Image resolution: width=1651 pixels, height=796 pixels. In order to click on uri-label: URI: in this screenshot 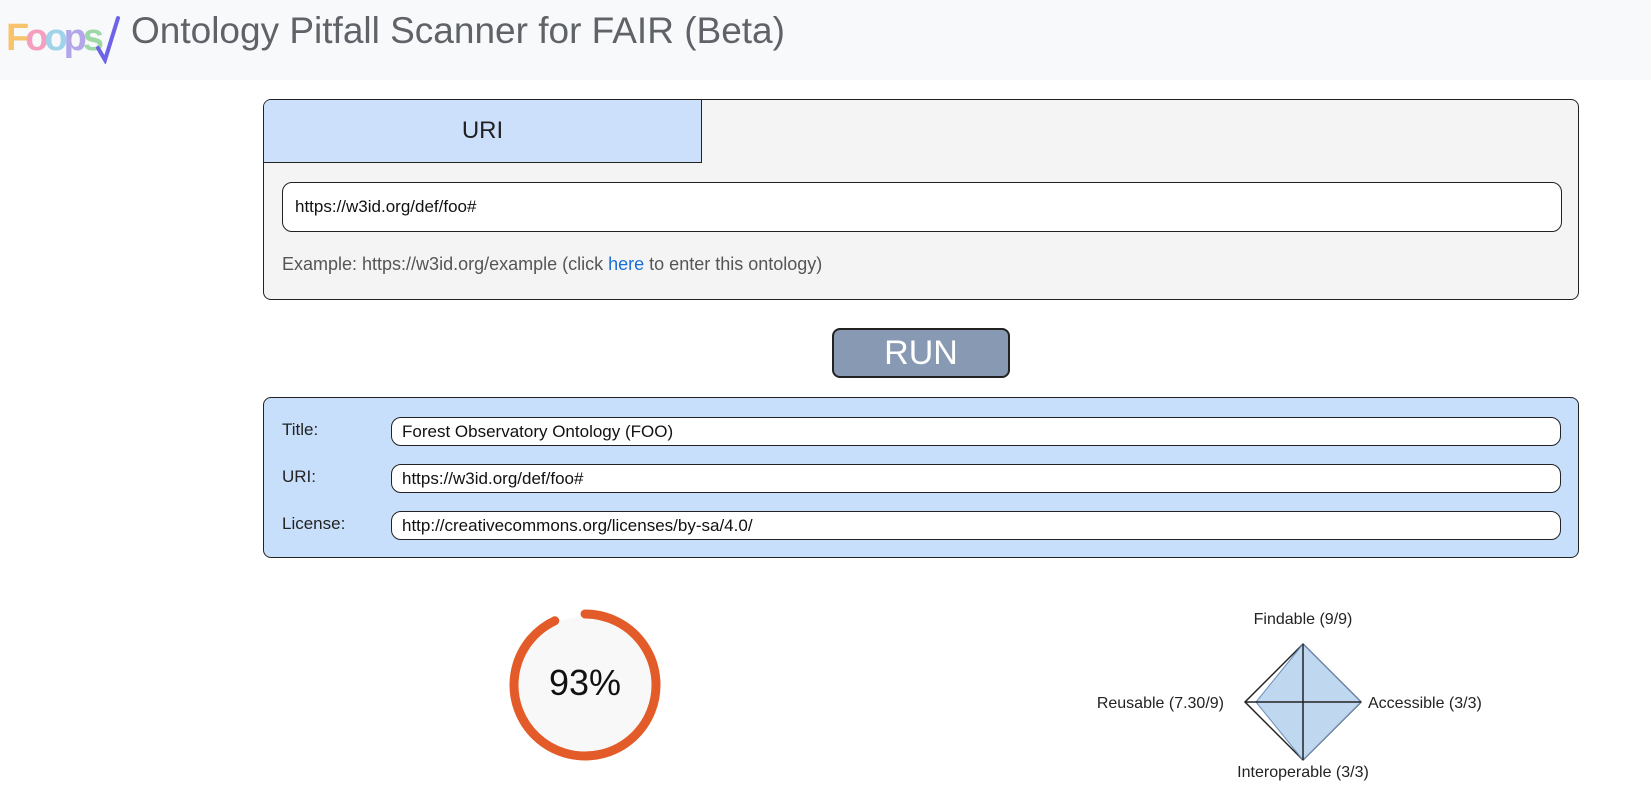, I will do `click(299, 476)`.